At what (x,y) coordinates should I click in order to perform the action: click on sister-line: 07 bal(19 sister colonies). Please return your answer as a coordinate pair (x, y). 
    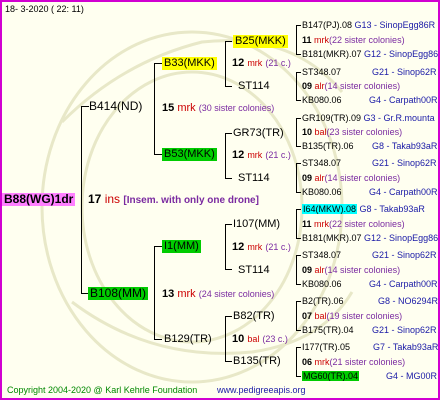
    Looking at the image, I should click on (352, 316).